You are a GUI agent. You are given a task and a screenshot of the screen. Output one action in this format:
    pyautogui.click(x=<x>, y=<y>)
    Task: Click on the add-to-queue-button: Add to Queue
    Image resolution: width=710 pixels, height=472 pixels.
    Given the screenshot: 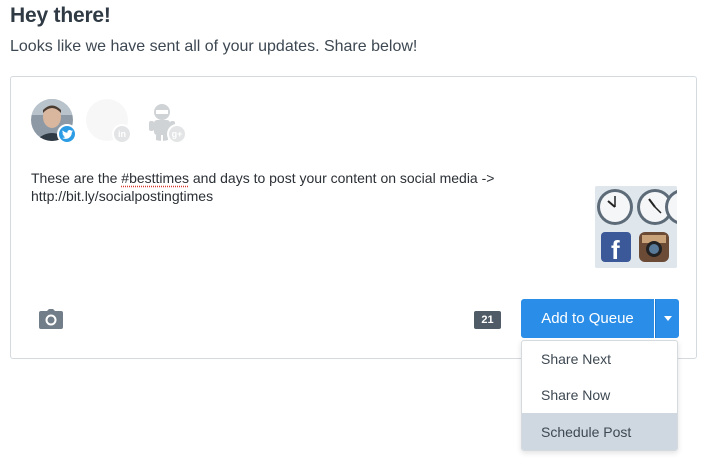 What is the action you would take?
    pyautogui.click(x=587, y=318)
    